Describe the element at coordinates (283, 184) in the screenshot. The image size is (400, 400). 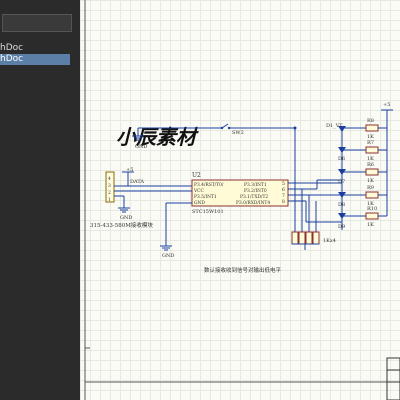
I see `ic-pin-number: 5` at that location.